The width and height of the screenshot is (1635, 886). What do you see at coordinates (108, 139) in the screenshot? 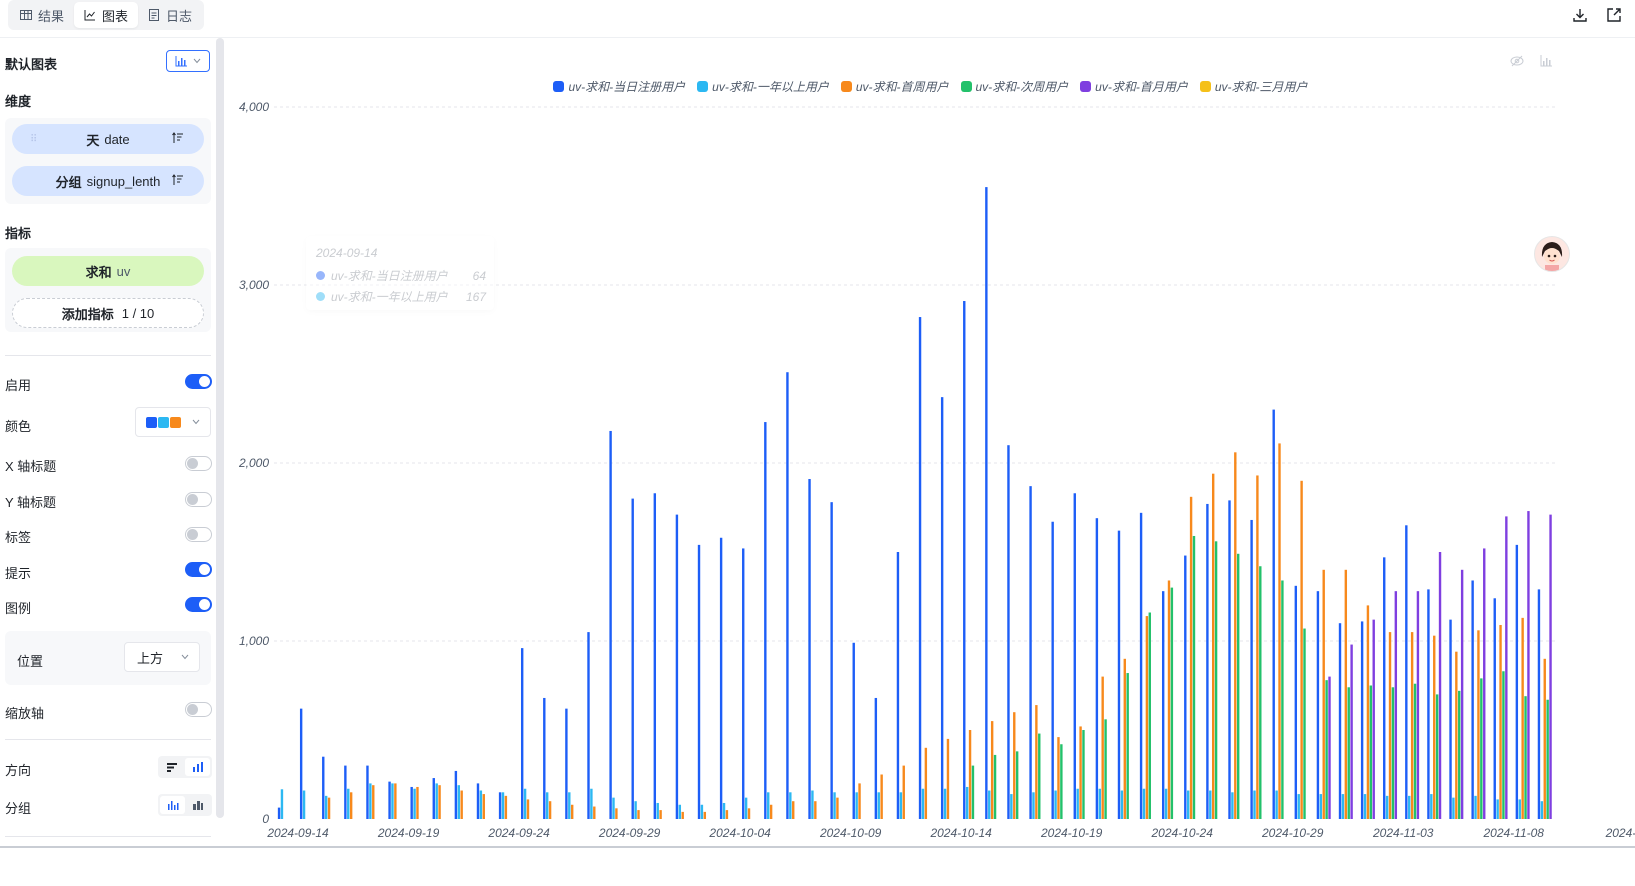
I see `dimension-pill-date: ⠿ 天 date` at bounding box center [108, 139].